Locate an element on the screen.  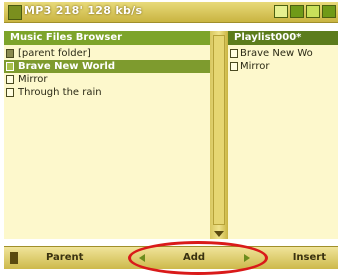
list-item-parent-folder: [parent folder] is located at coordinates (107, 53).